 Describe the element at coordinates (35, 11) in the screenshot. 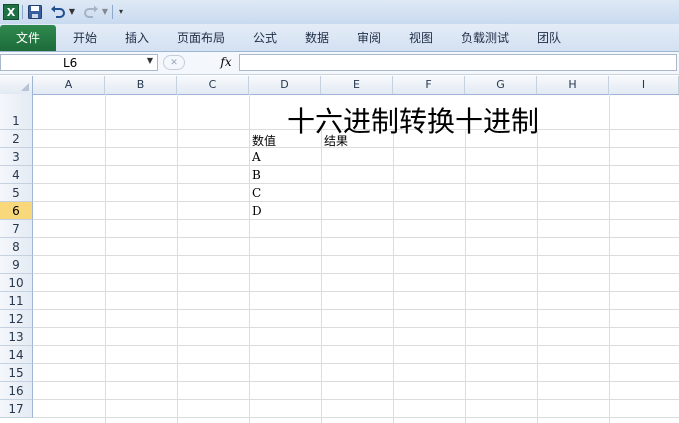

I see `save-icon` at that location.